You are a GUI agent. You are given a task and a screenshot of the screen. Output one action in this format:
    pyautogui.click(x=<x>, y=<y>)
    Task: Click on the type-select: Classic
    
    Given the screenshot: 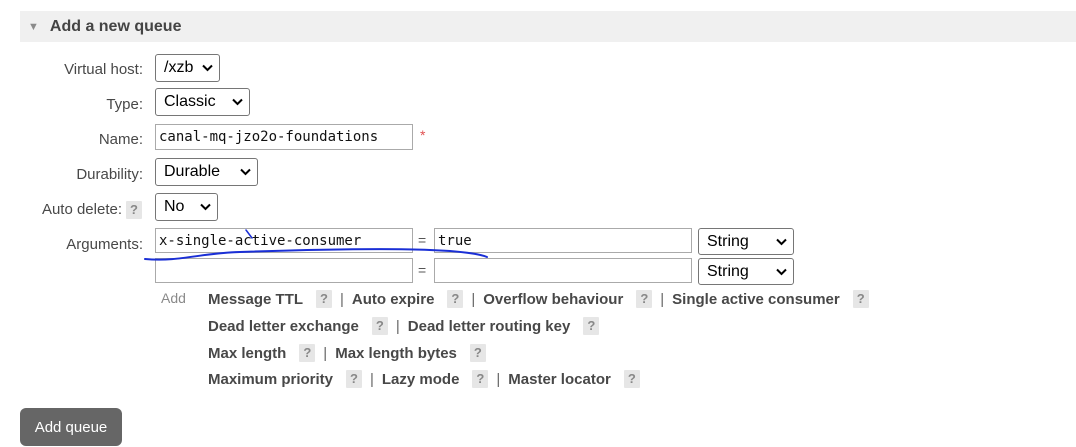 What is the action you would take?
    pyautogui.click(x=202, y=102)
    